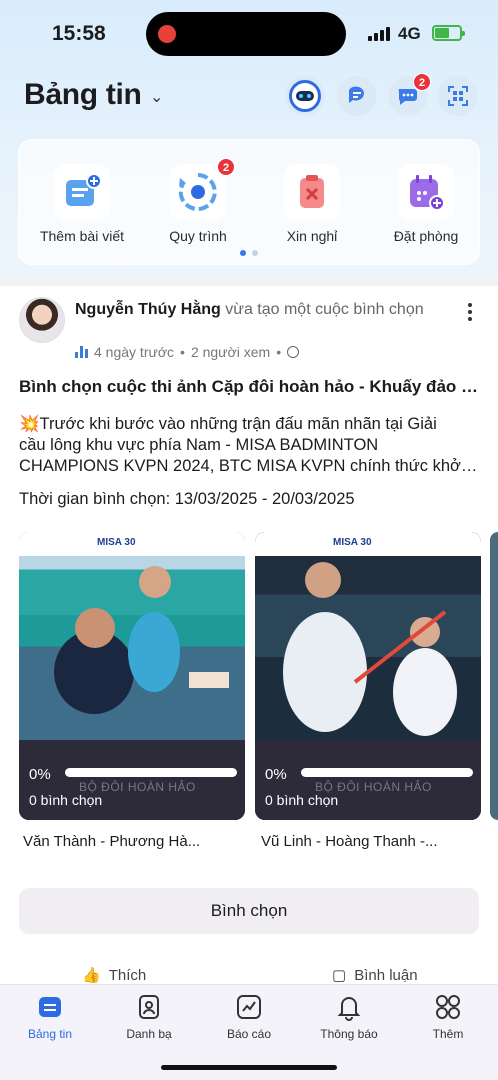  I want to click on tab-contacts: Danh bạ, so click(149, 1017).